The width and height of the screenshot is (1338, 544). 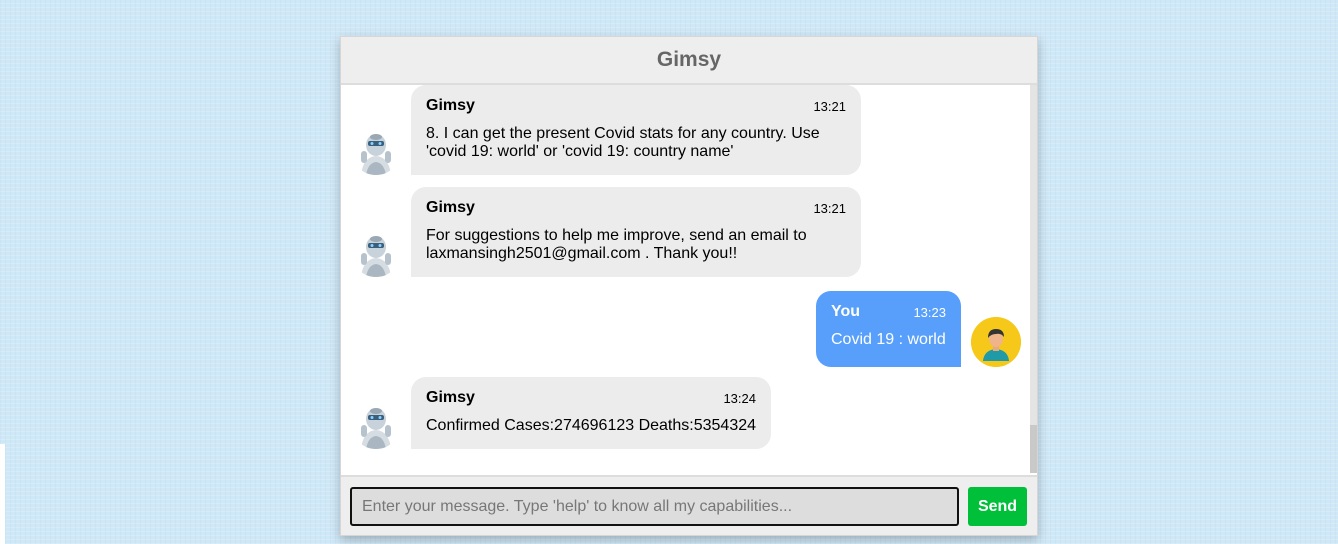 I want to click on message-sender: You, so click(x=846, y=311).